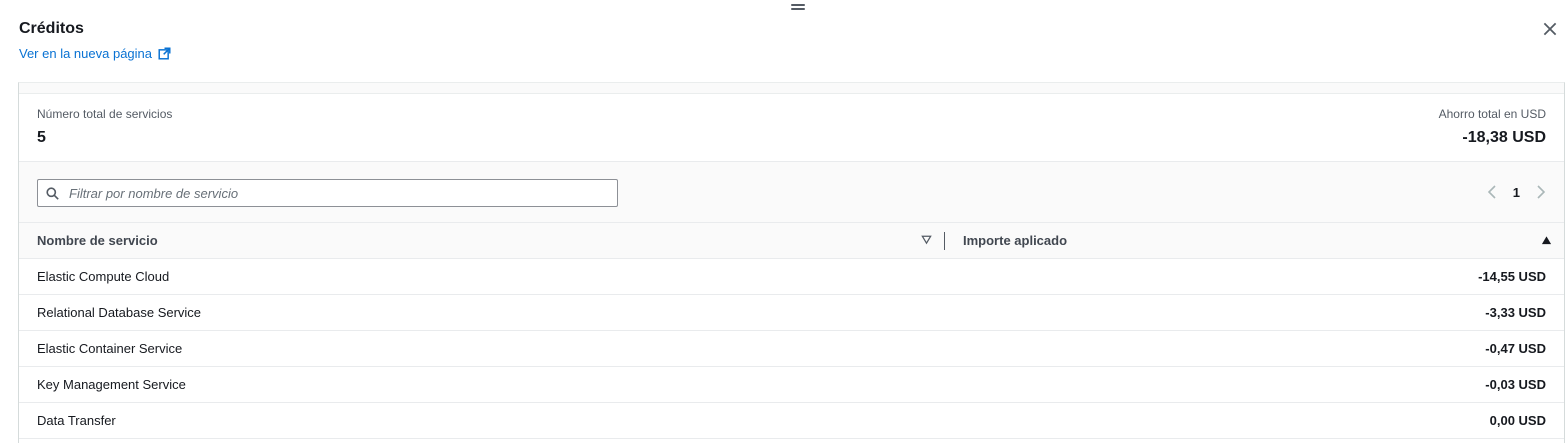 The width and height of the screenshot is (1567, 443). What do you see at coordinates (1541, 192) in the screenshot?
I see `next-page-icon` at bounding box center [1541, 192].